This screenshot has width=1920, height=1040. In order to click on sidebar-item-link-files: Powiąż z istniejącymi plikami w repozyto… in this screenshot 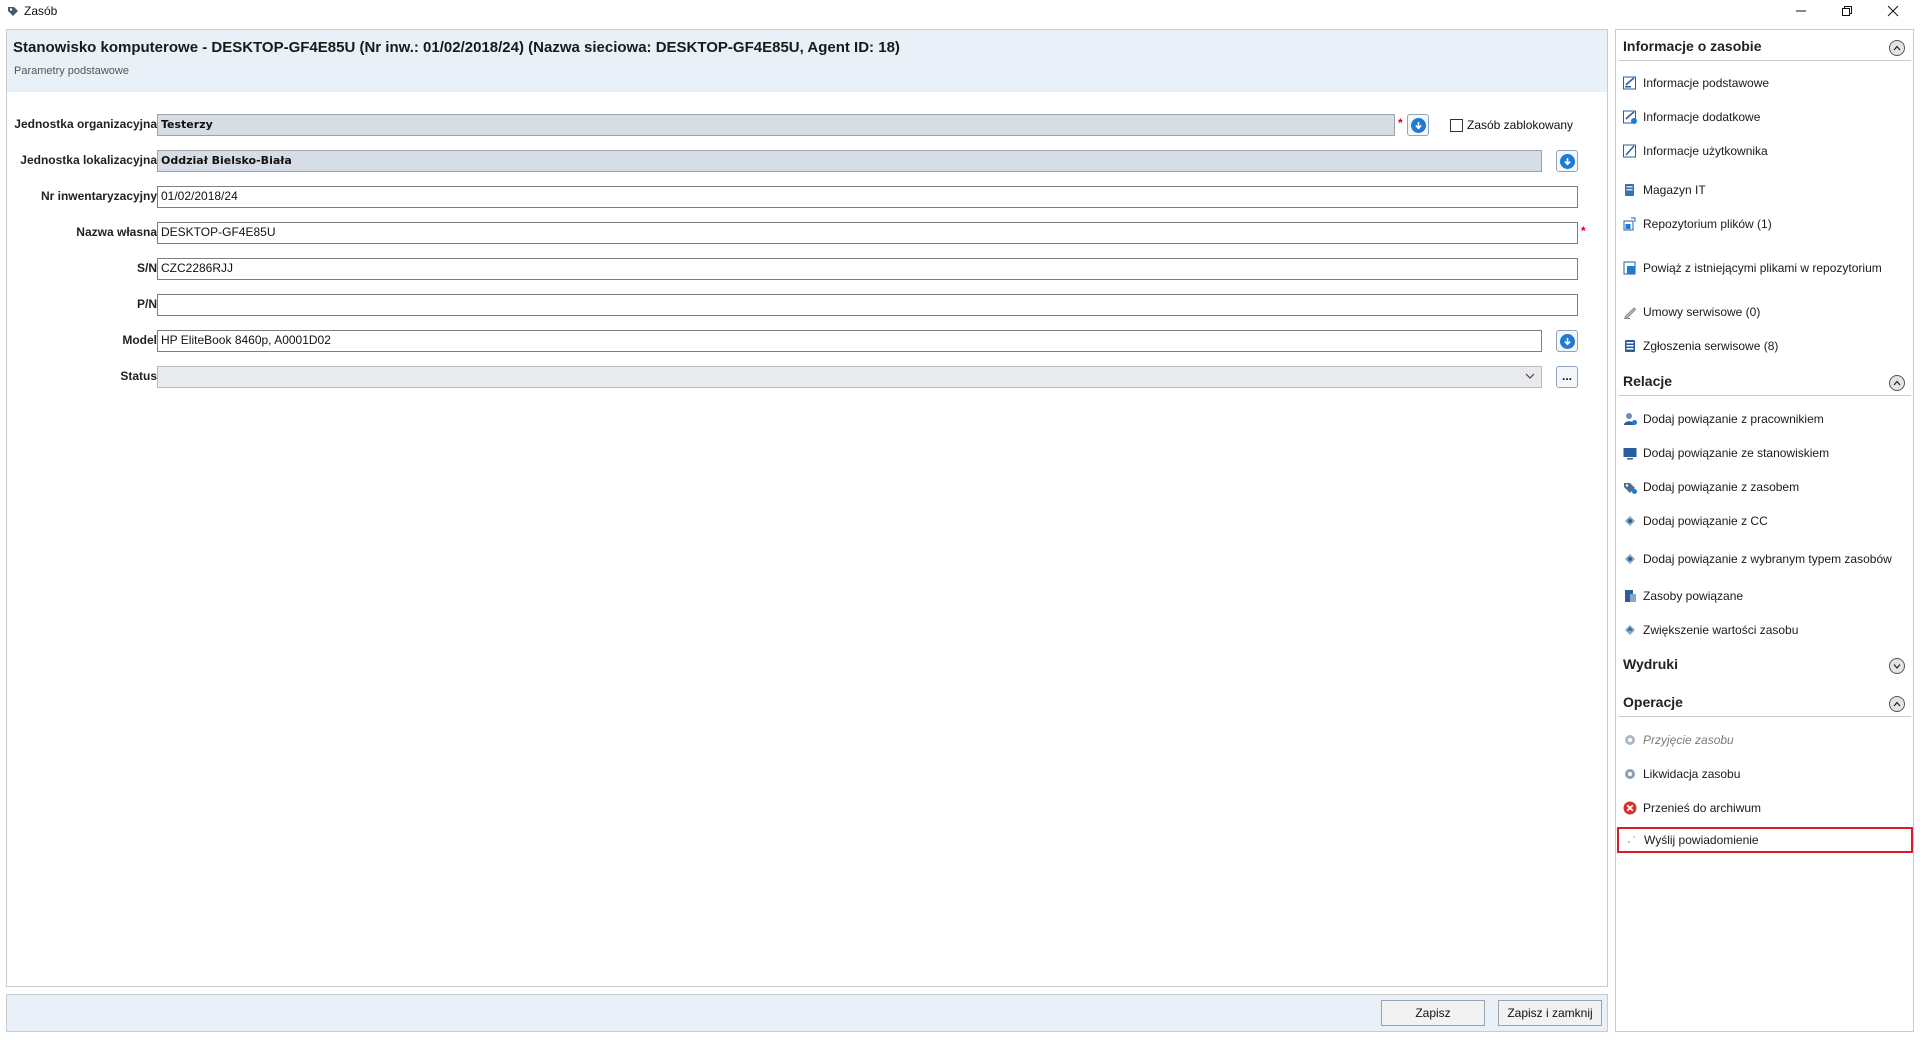, I will do `click(1764, 268)`.